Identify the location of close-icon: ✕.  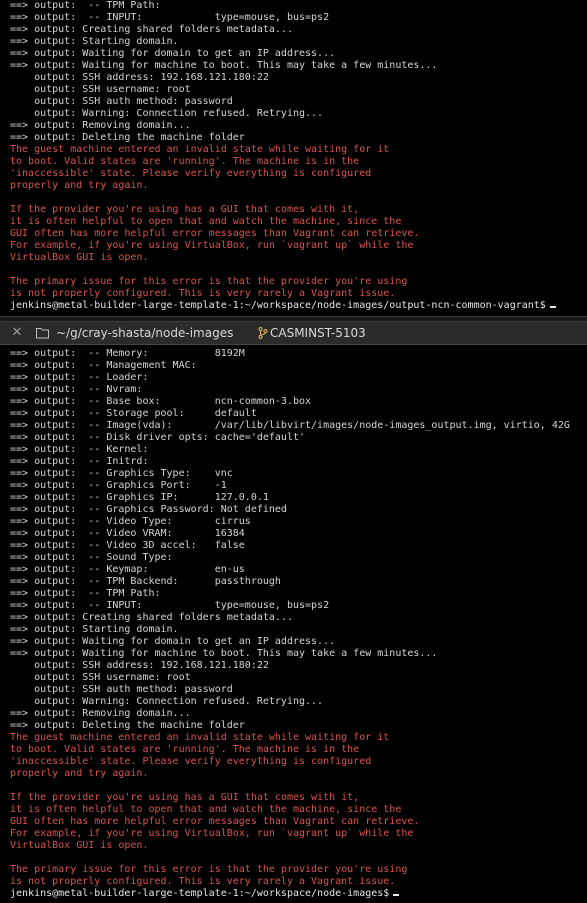
(17, 333).